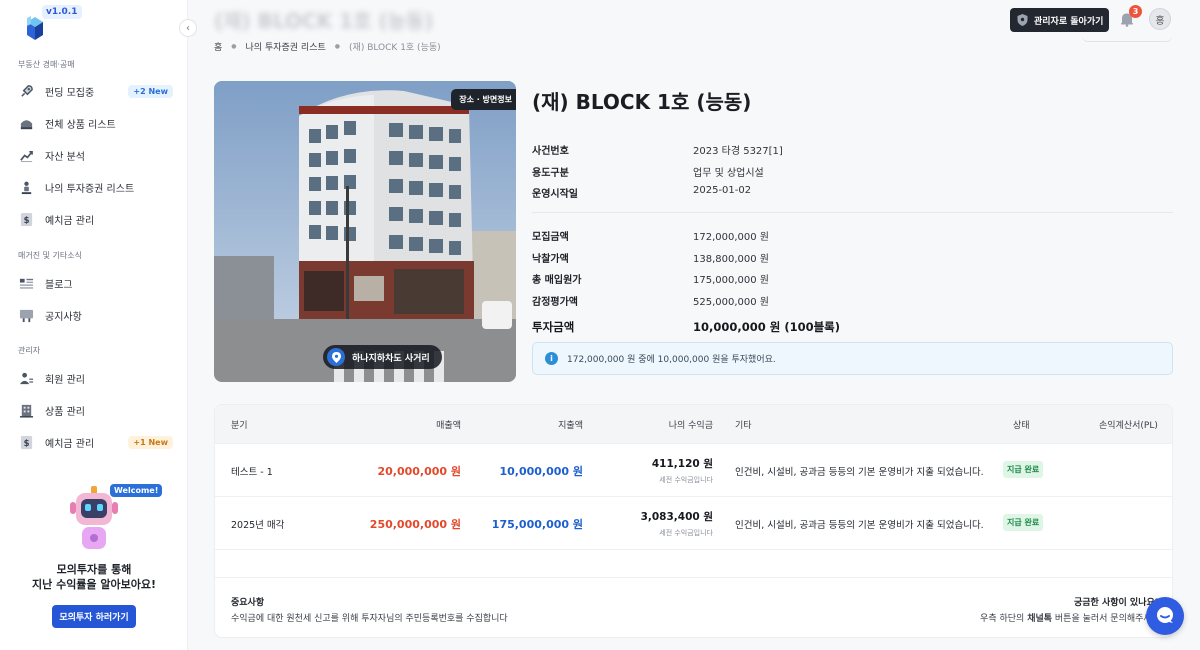  What do you see at coordinates (95, 442) in the screenshot?
I see `sidebar-item-deposit-admin: $ 예치금 관리 +1 New` at bounding box center [95, 442].